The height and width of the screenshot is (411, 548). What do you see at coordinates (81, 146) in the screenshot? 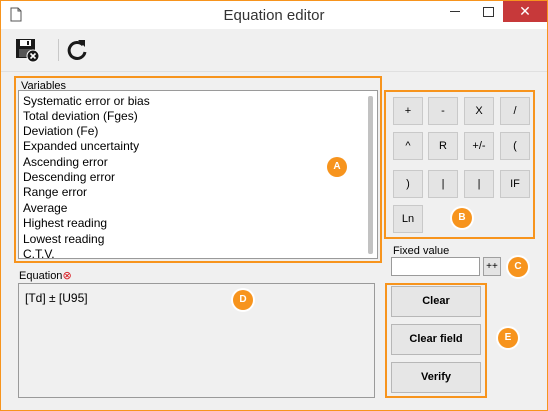
I see `list-item: Expanded uncertainty` at bounding box center [81, 146].